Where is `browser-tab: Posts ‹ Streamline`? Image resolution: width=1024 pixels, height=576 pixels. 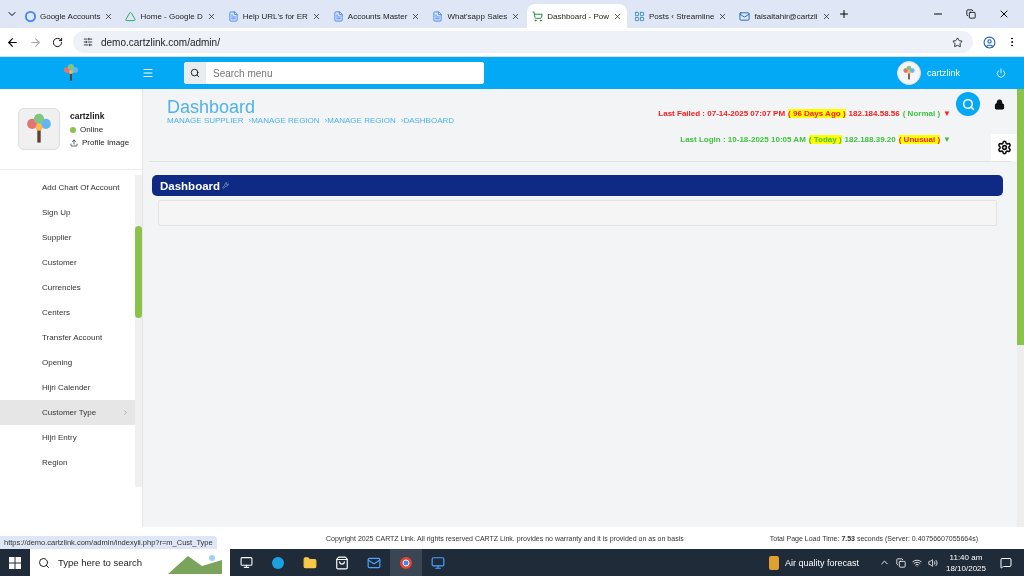 browser-tab: Posts ‹ Streamline is located at coordinates (681, 16).